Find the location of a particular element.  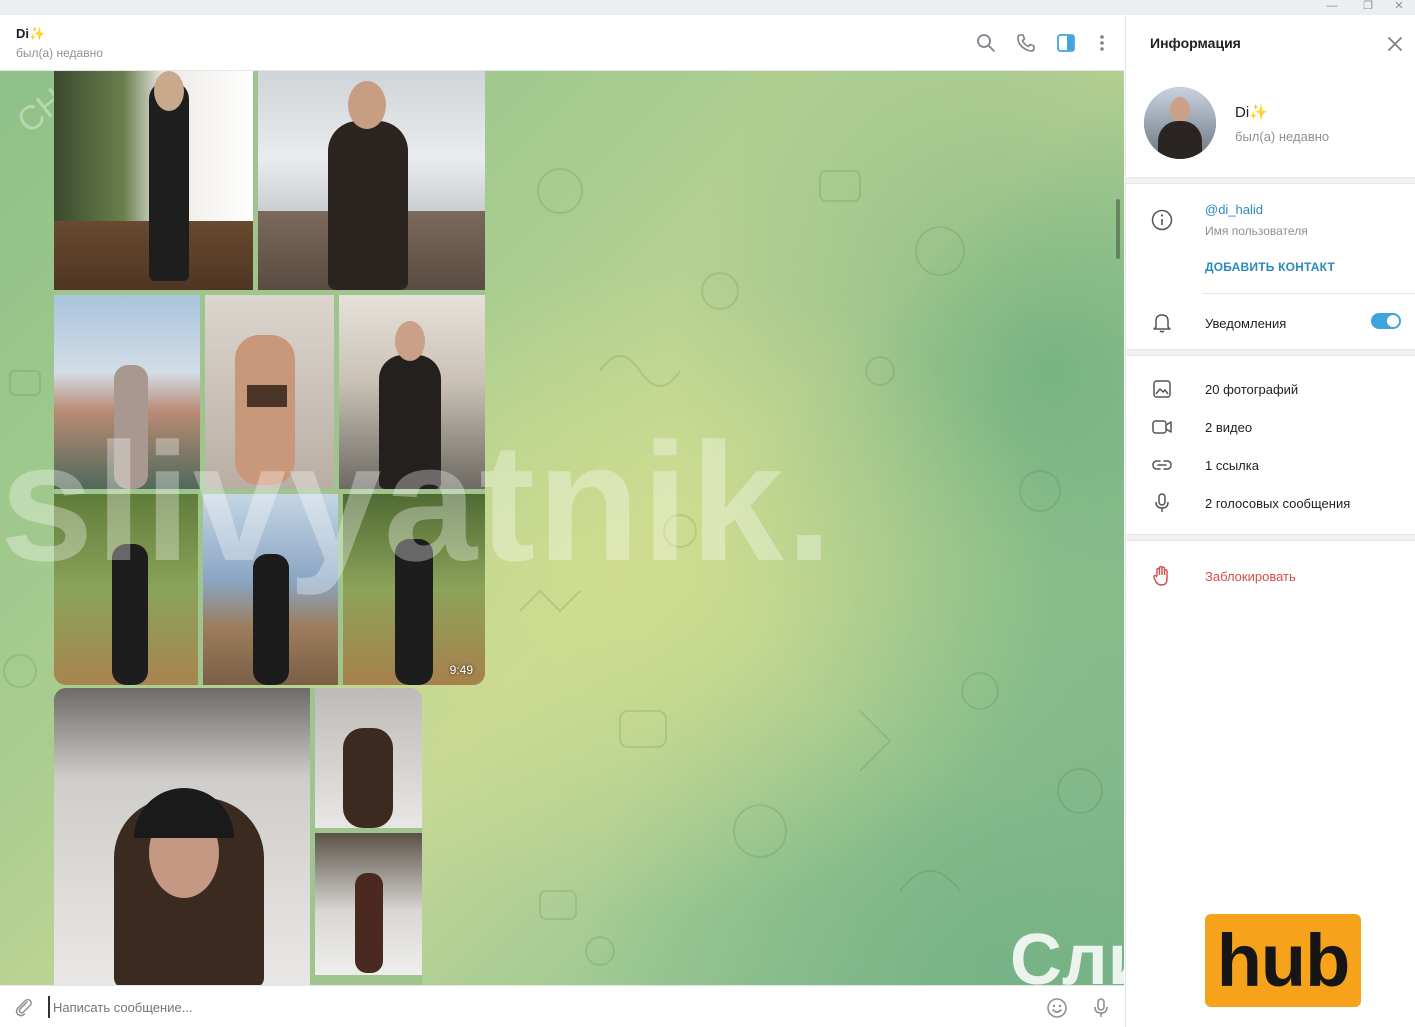

message-input is located at coordinates (528, 1007).